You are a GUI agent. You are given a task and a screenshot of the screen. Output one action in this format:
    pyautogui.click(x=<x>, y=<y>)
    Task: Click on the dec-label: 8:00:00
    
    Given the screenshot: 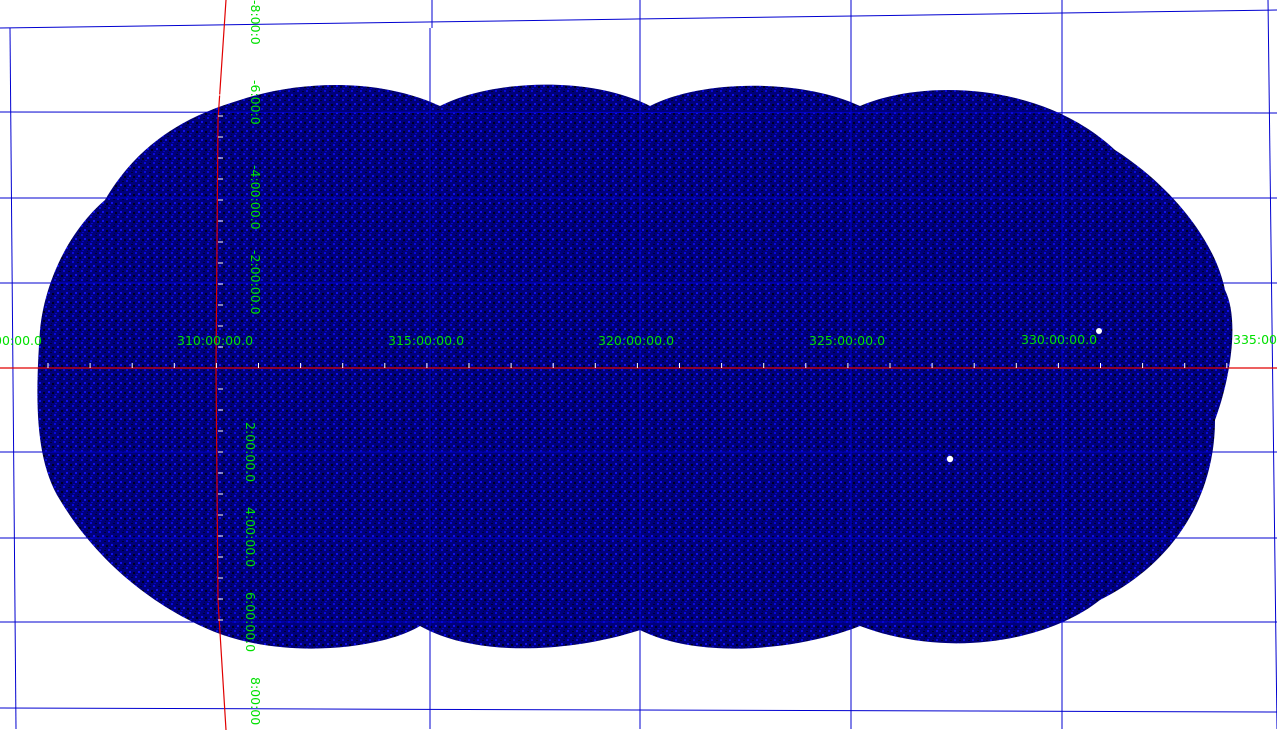 What is the action you would take?
    pyautogui.click(x=255, y=701)
    